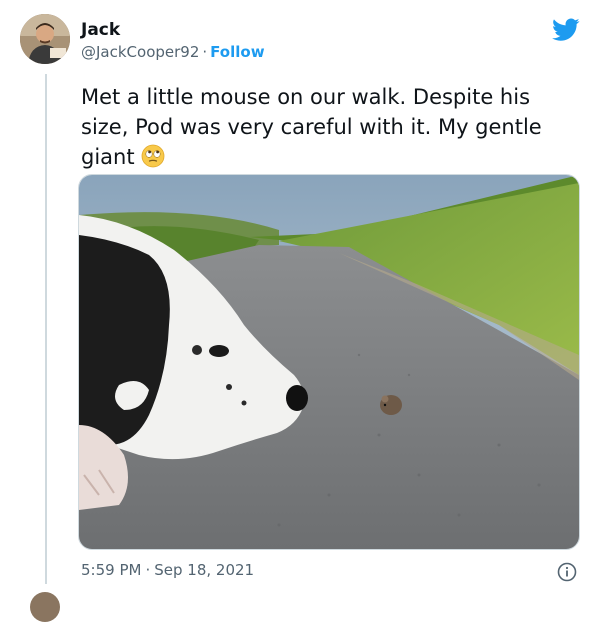 This screenshot has width=600, height=622. Describe the element at coordinates (152, 156) in the screenshot. I see `rolling-eyes-emoji-icon` at that location.